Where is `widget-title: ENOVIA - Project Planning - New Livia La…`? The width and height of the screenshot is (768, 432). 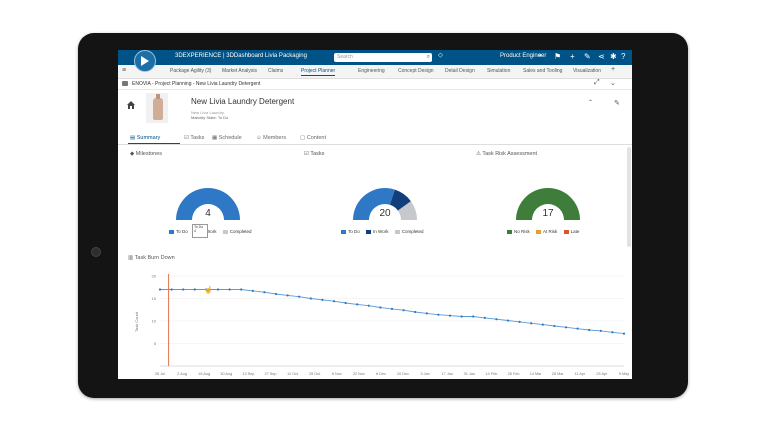 widget-title: ENOVIA - Project Planning - New Livia La… is located at coordinates (196, 84).